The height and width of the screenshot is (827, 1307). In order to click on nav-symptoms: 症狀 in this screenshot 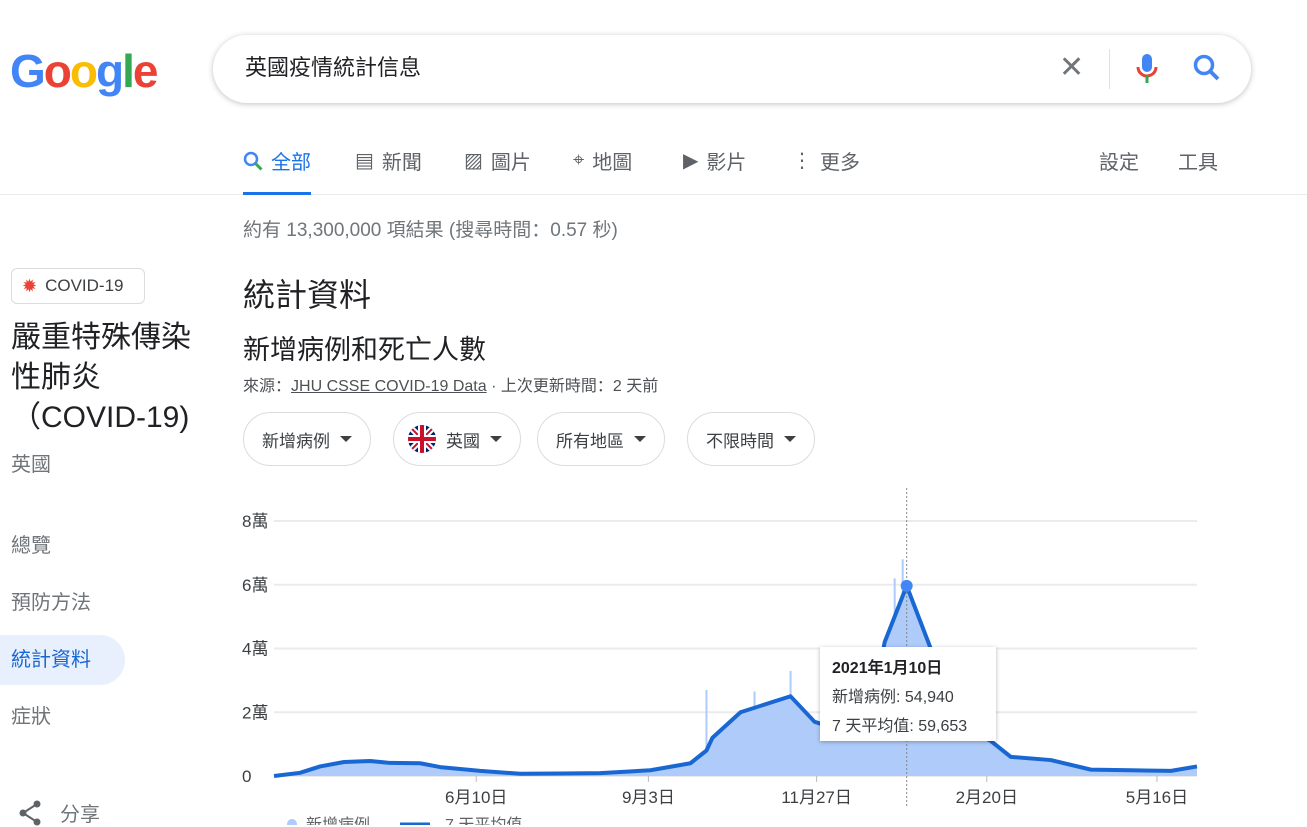, I will do `click(25, 717)`.